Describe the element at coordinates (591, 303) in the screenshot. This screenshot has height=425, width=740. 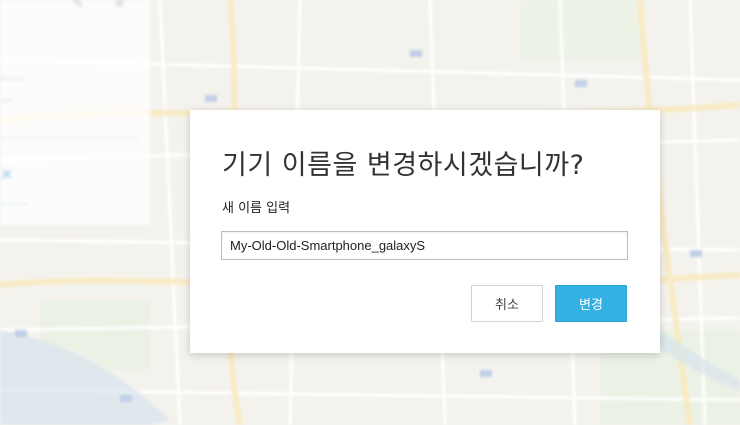
I see `rename-button: 변경` at that location.